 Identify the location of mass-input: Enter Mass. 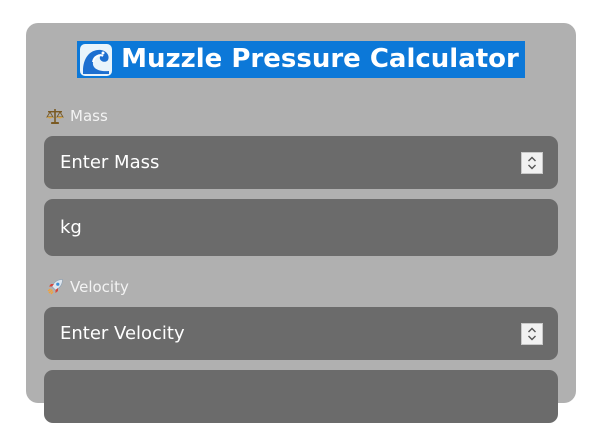
(301, 162).